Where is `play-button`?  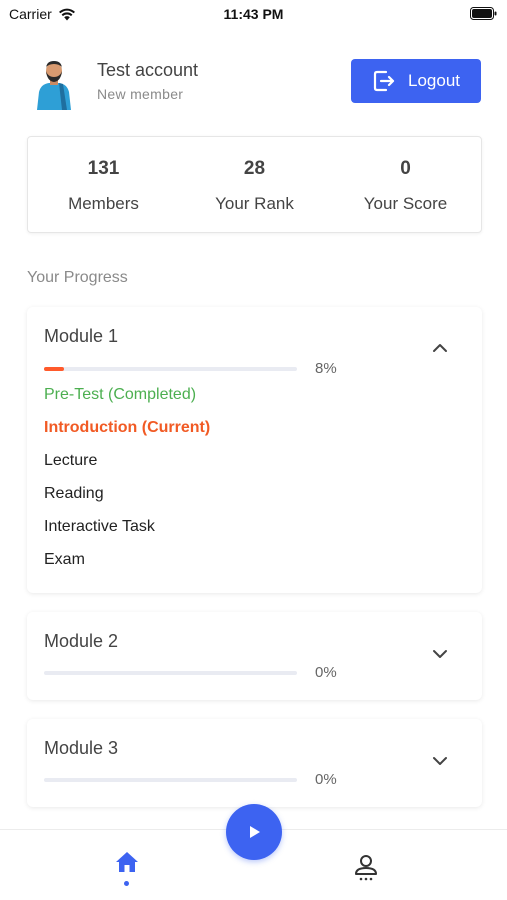 play-button is located at coordinates (254, 832).